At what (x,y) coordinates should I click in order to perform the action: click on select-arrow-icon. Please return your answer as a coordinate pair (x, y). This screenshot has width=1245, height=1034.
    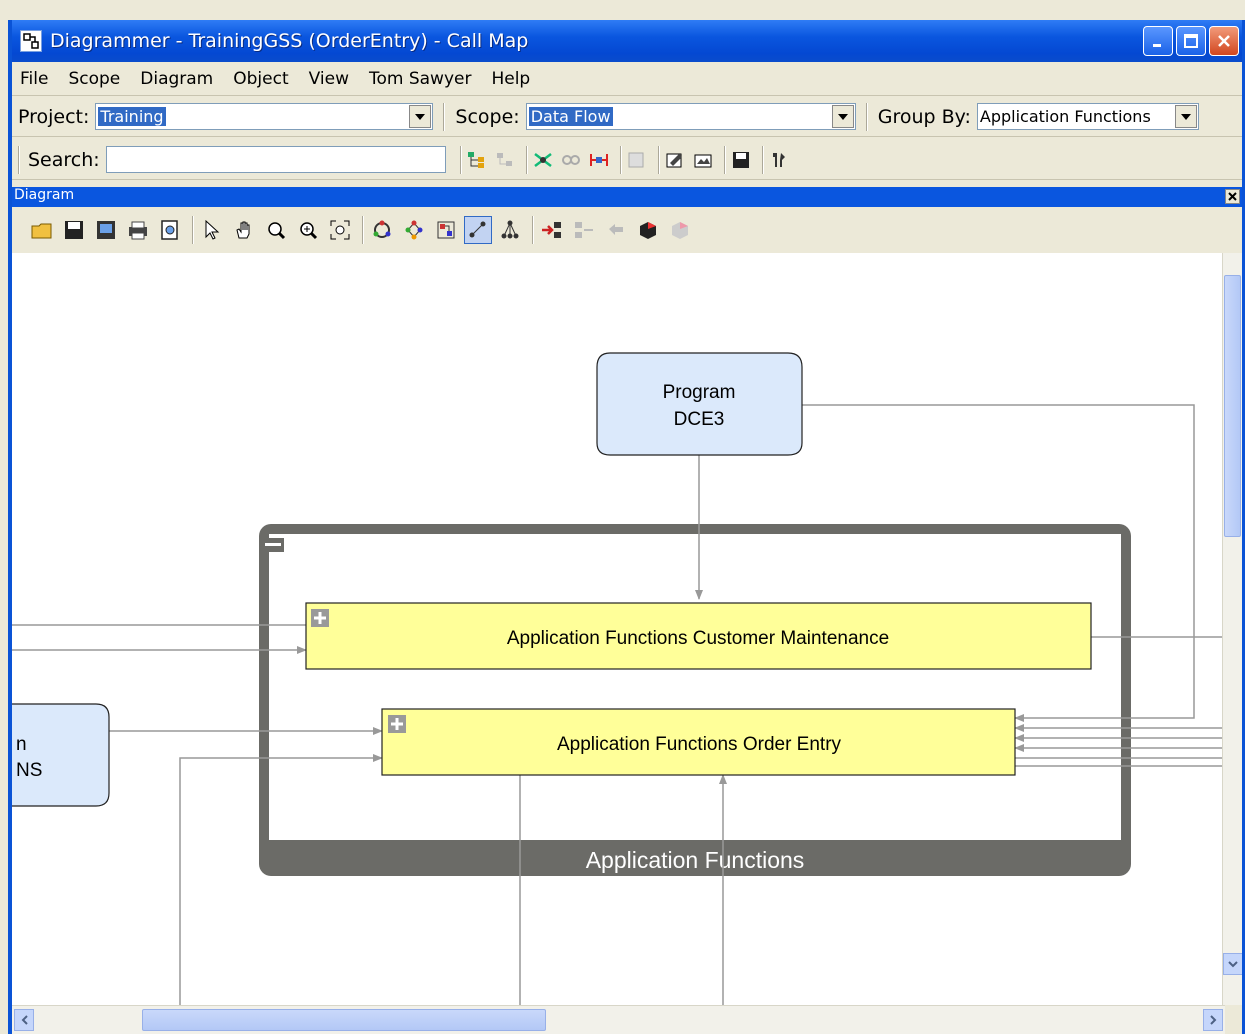
    Looking at the image, I should click on (212, 230).